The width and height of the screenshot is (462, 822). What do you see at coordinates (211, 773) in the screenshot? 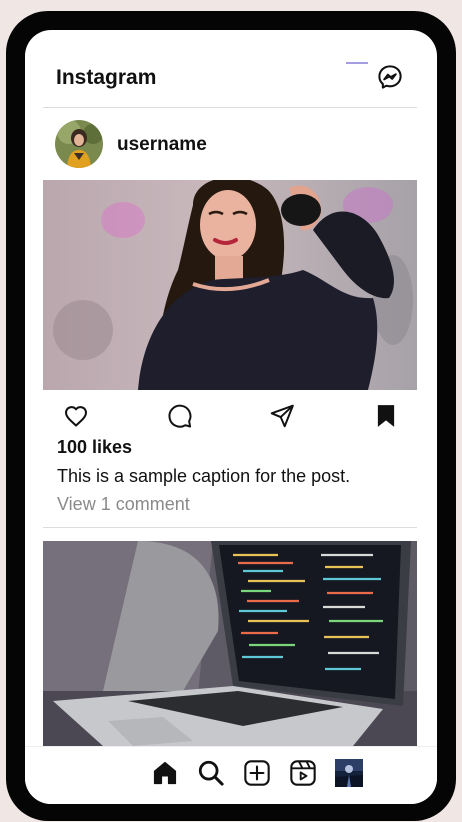
I see `search-icon` at bounding box center [211, 773].